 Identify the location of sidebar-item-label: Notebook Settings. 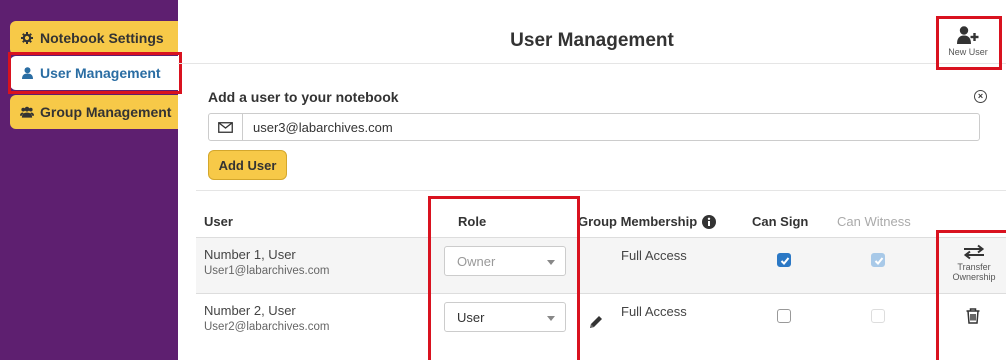
(102, 38).